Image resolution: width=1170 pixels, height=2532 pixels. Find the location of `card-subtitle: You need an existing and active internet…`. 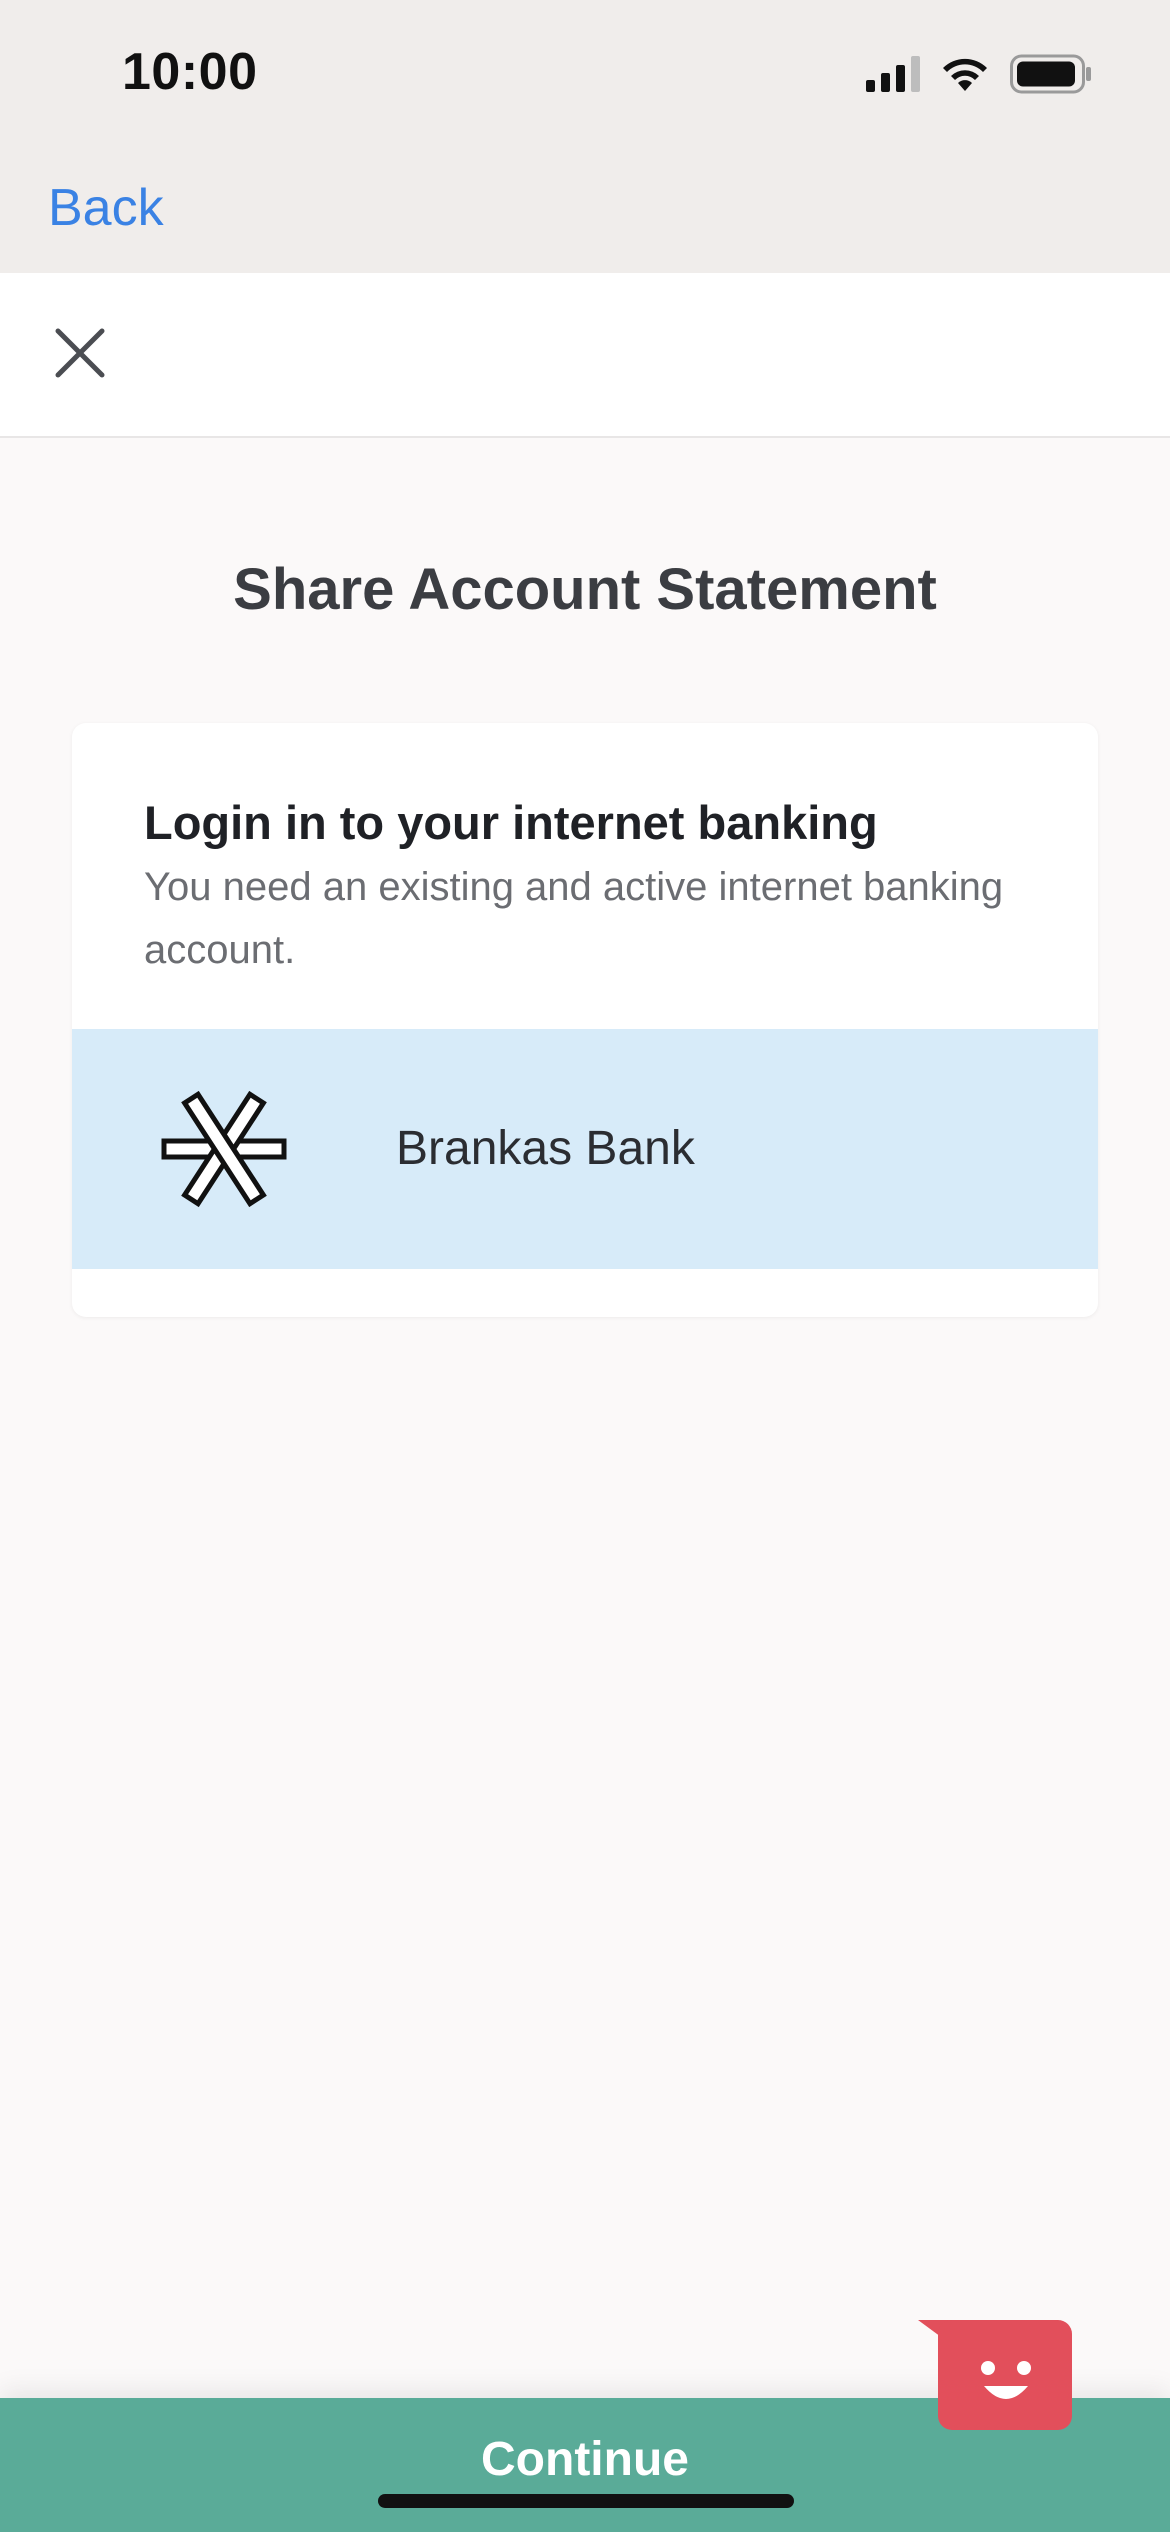

card-subtitle: You need an existing and active internet… is located at coordinates (574, 918).